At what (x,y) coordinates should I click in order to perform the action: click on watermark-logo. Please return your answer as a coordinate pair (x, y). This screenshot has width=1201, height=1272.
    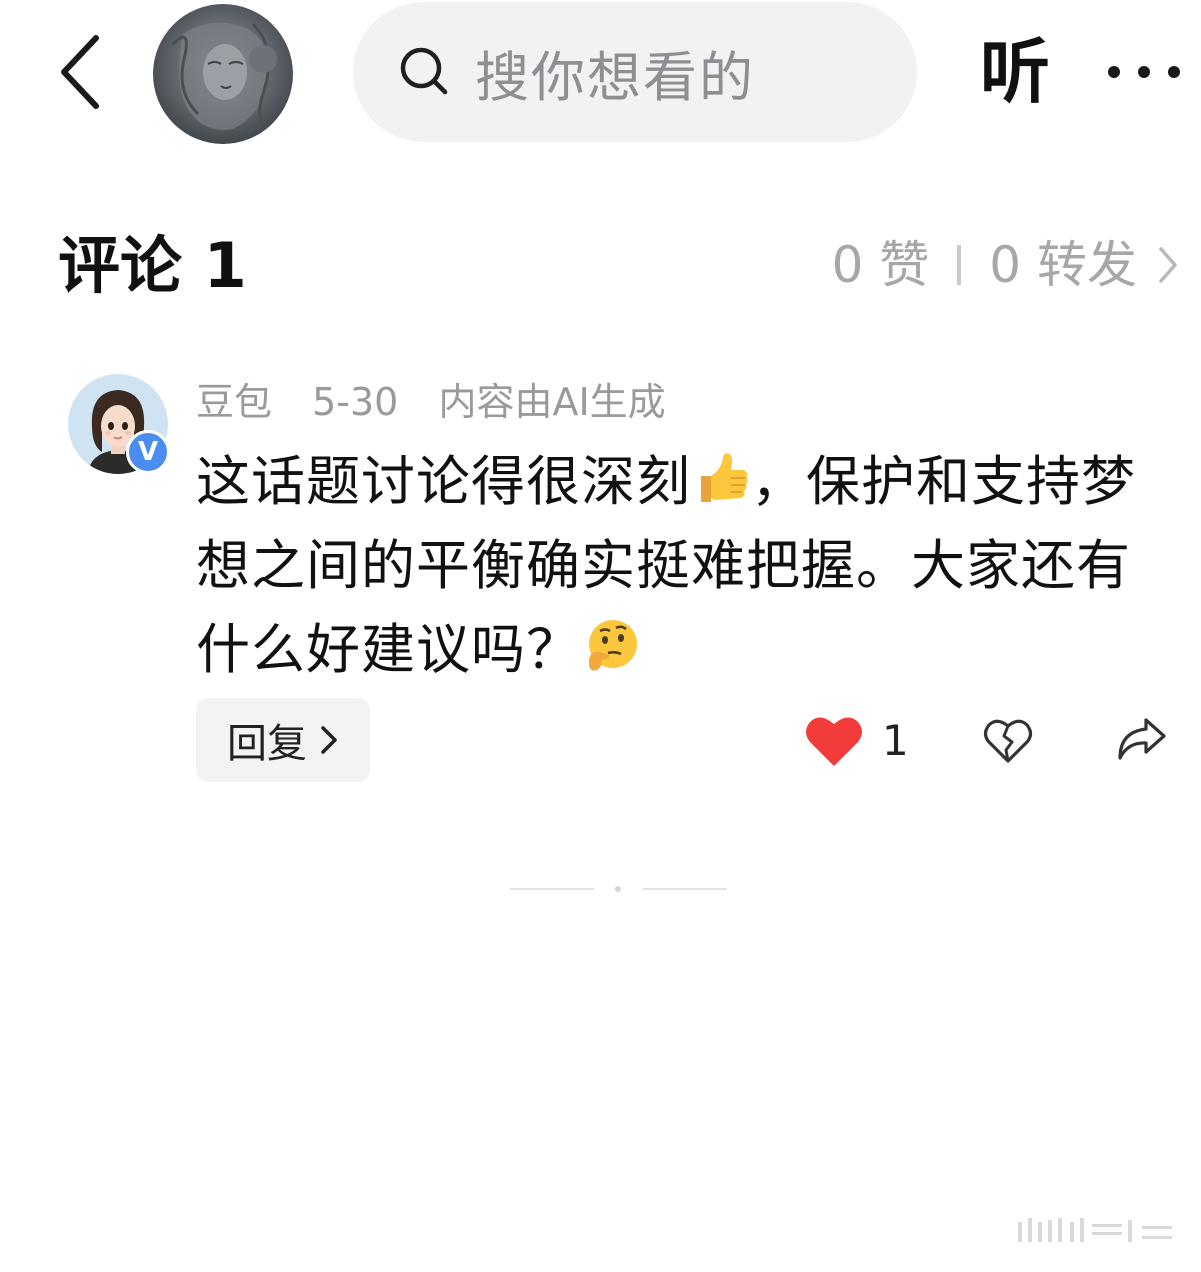
    Looking at the image, I should click on (1098, 1231).